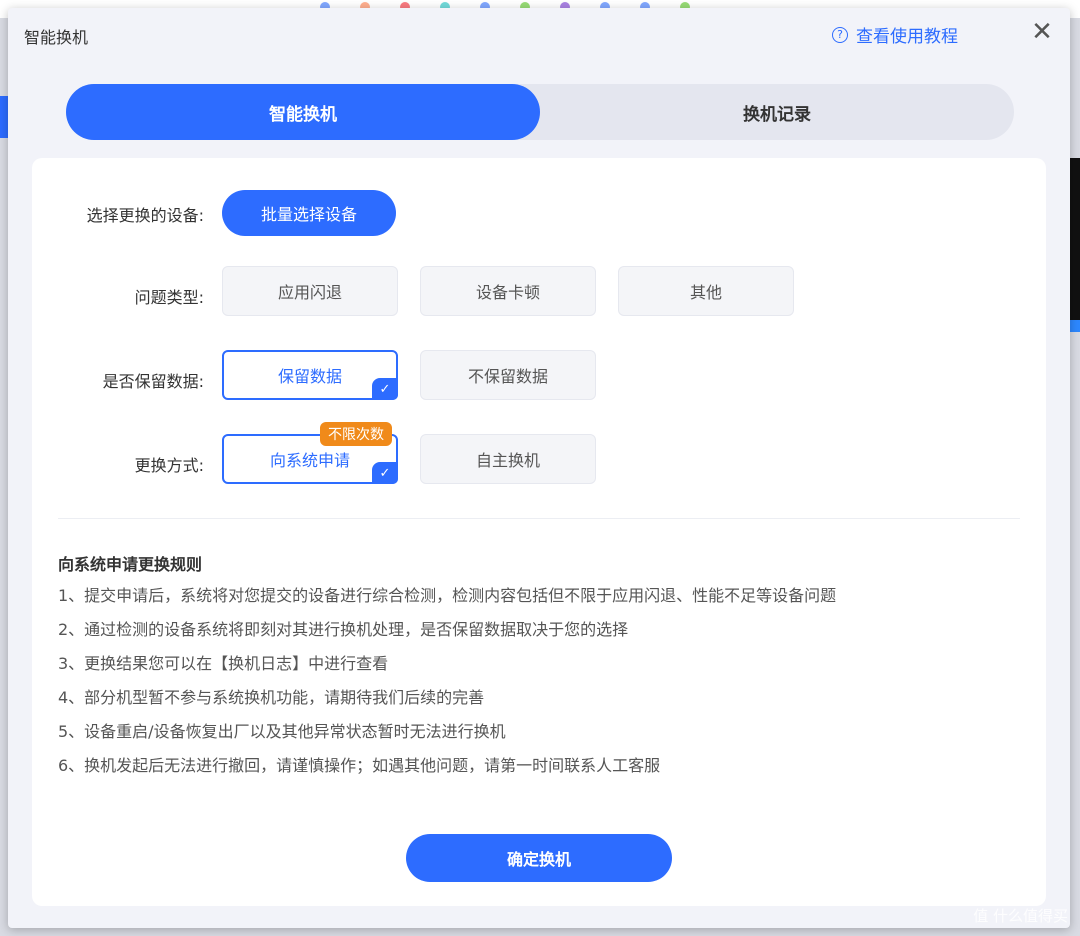 The width and height of the screenshot is (1080, 936). Describe the element at coordinates (271, 697) in the screenshot. I see `rule-item: 4、部分机型暂不参与系统换机功能，请期待我们后续的完善` at that location.